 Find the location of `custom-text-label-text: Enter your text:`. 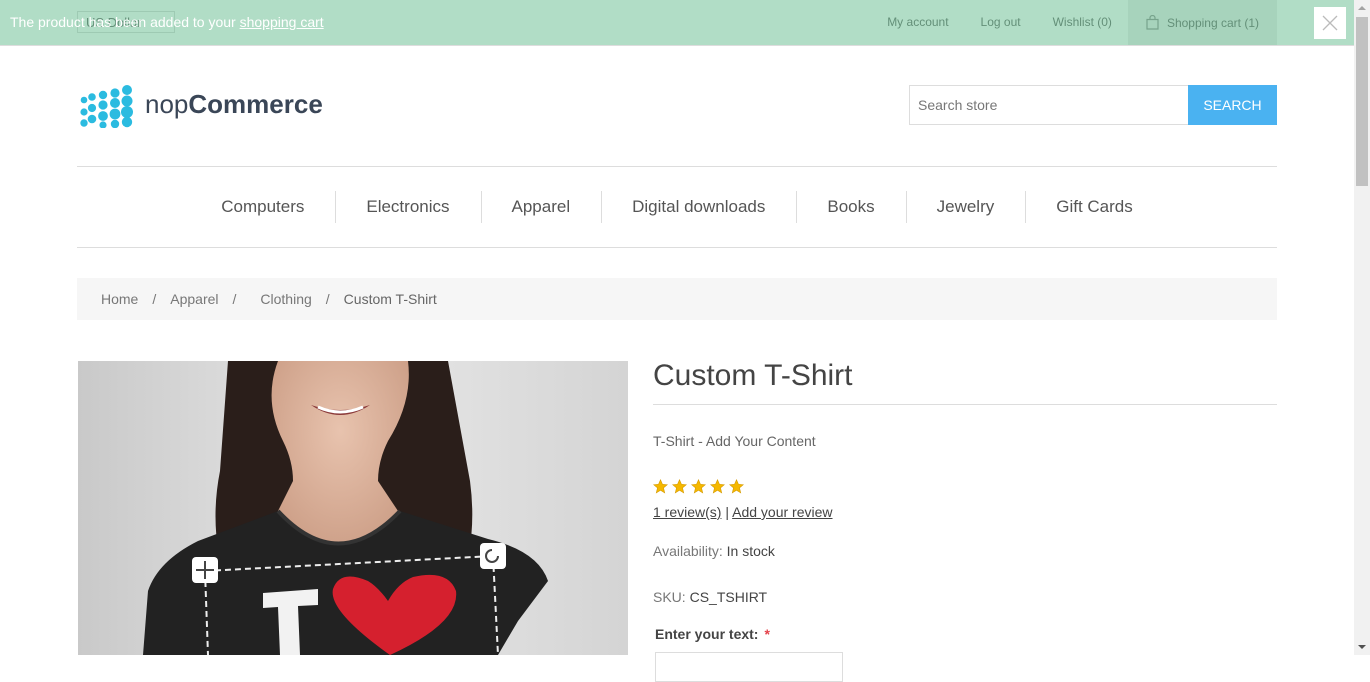

custom-text-label-text: Enter your text: is located at coordinates (707, 634).